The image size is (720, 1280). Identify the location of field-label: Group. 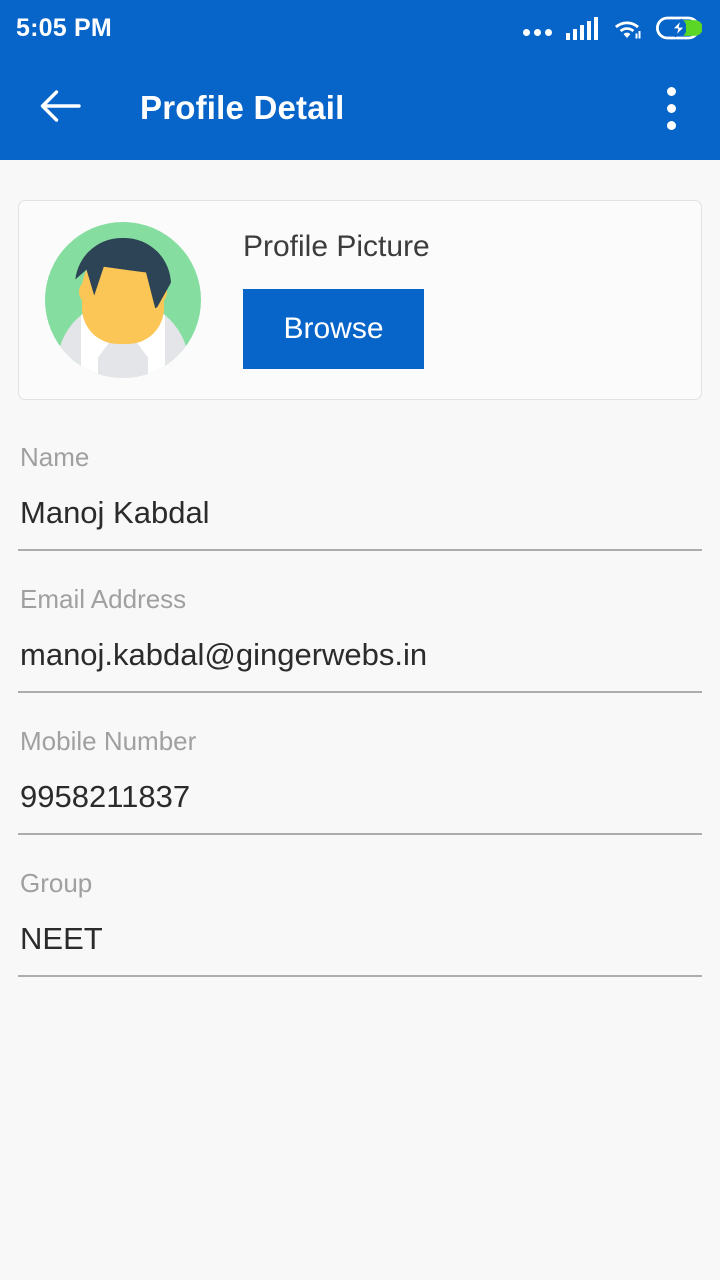
(56, 883).